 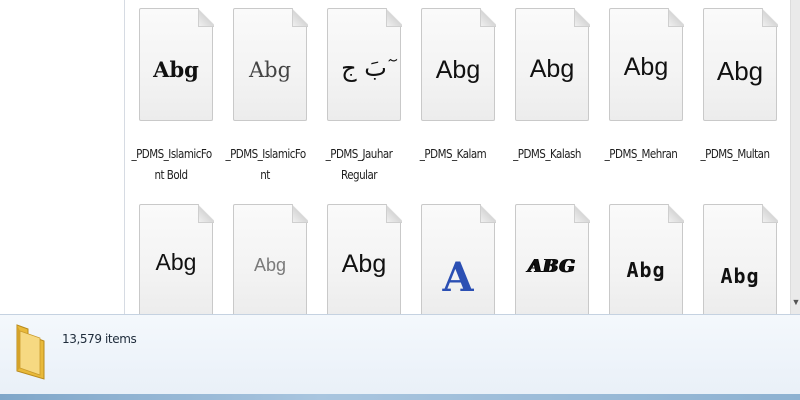 I want to click on navigation-pane, so click(x=62, y=157).